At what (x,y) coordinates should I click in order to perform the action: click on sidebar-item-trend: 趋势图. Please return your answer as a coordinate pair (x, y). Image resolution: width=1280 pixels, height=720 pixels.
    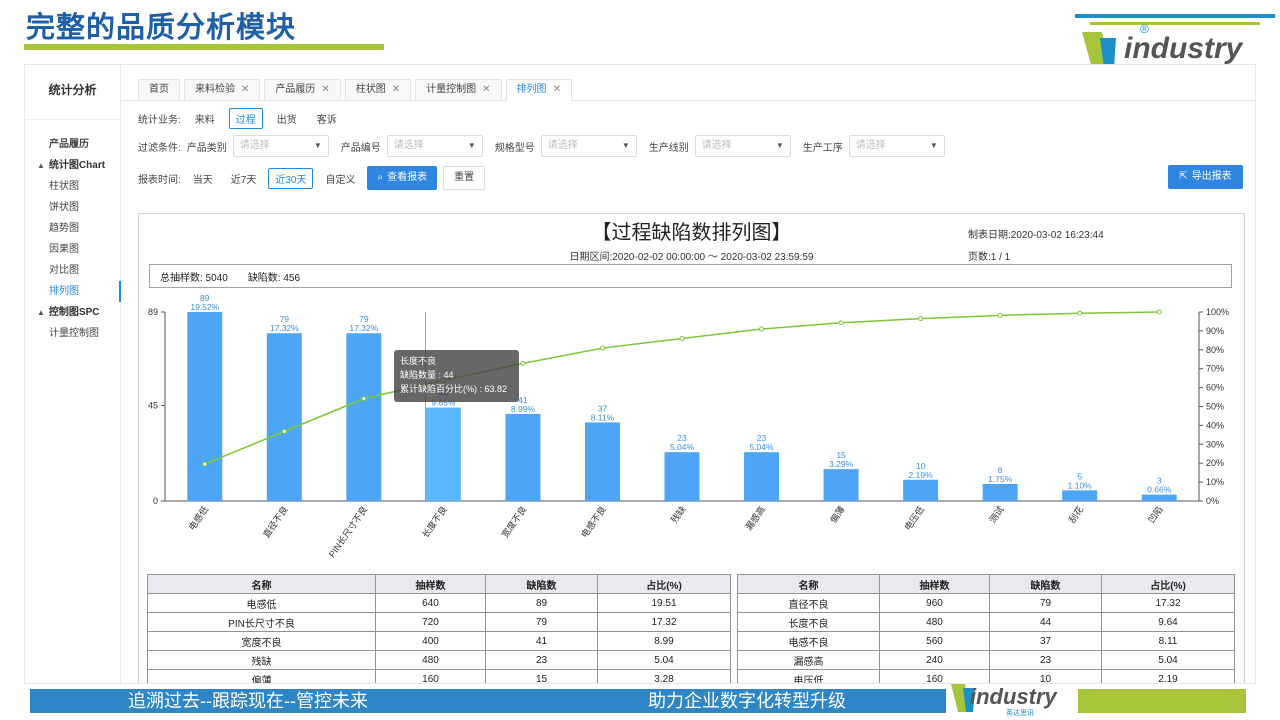
    Looking at the image, I should click on (72, 228).